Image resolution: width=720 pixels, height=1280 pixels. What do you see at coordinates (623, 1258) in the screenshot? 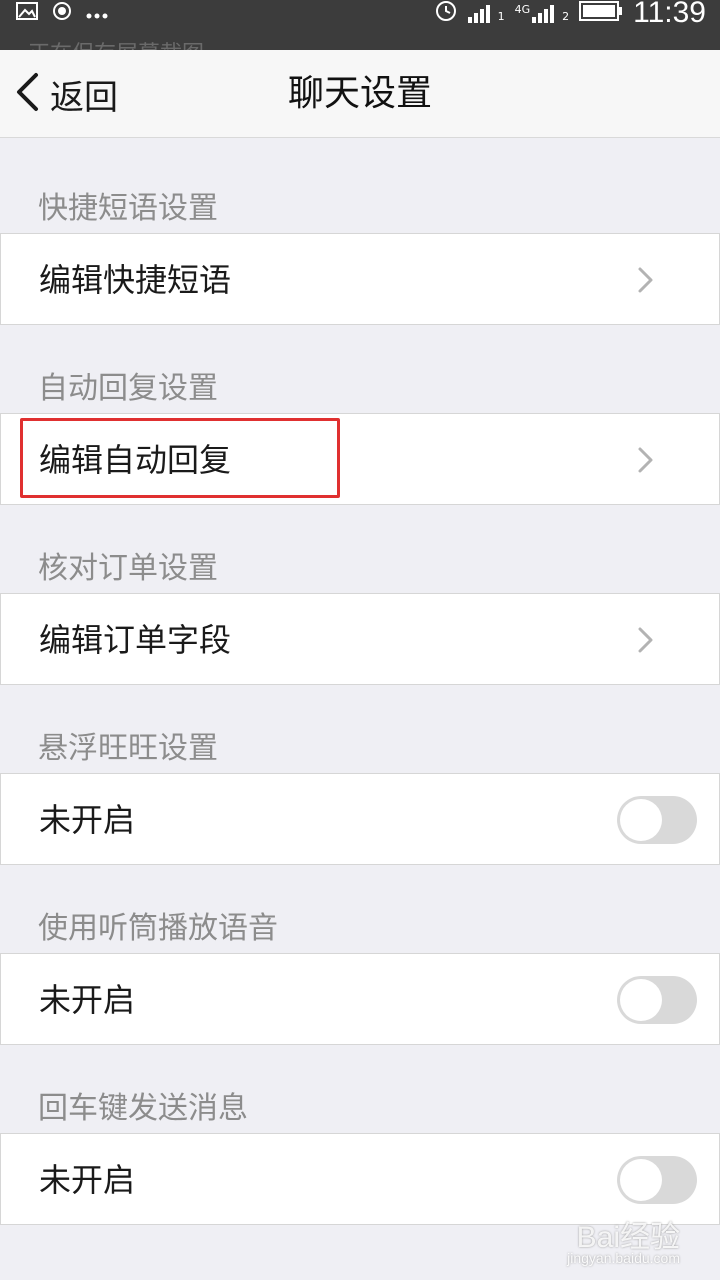
I see `baidu-watermark-url: jingyan.baidu.com` at bounding box center [623, 1258].